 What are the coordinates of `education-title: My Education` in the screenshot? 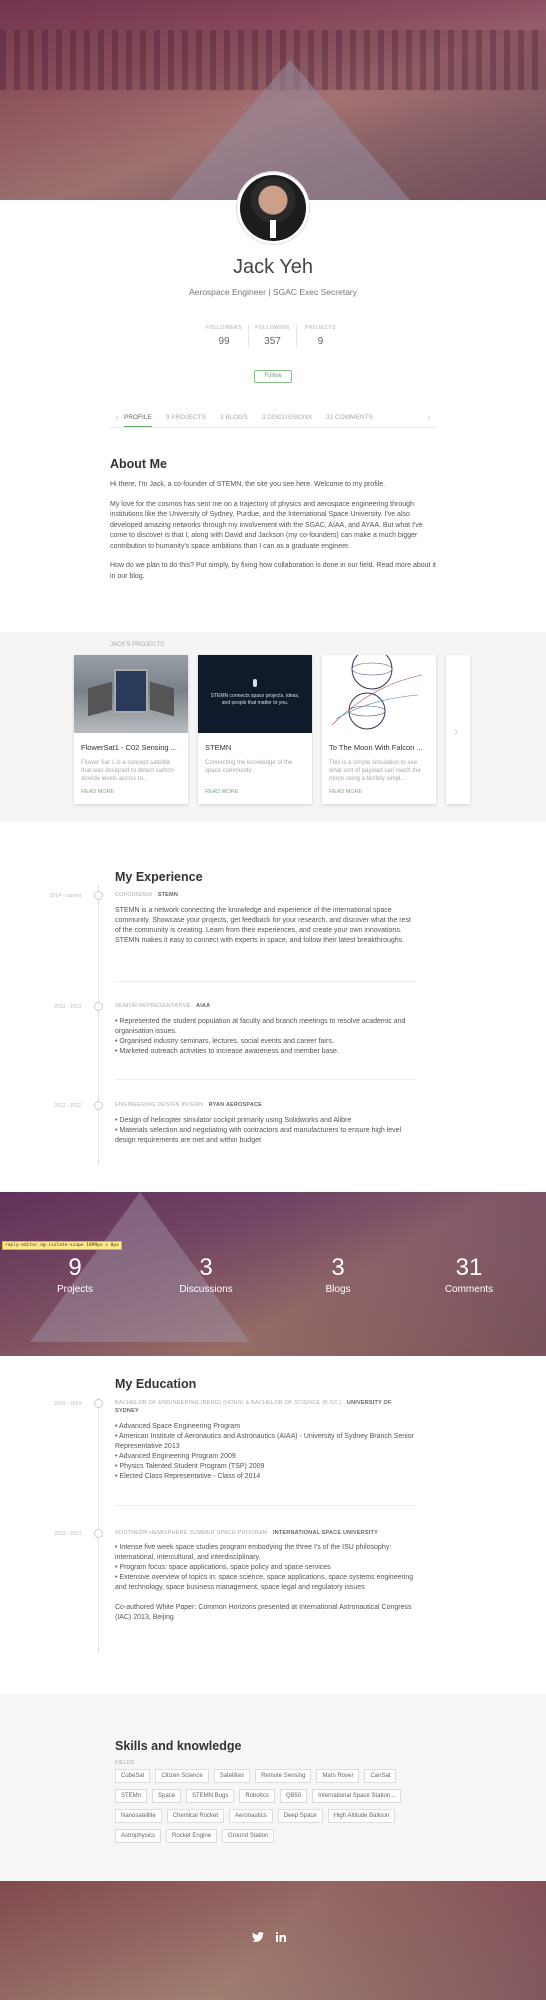 It's located at (156, 1384).